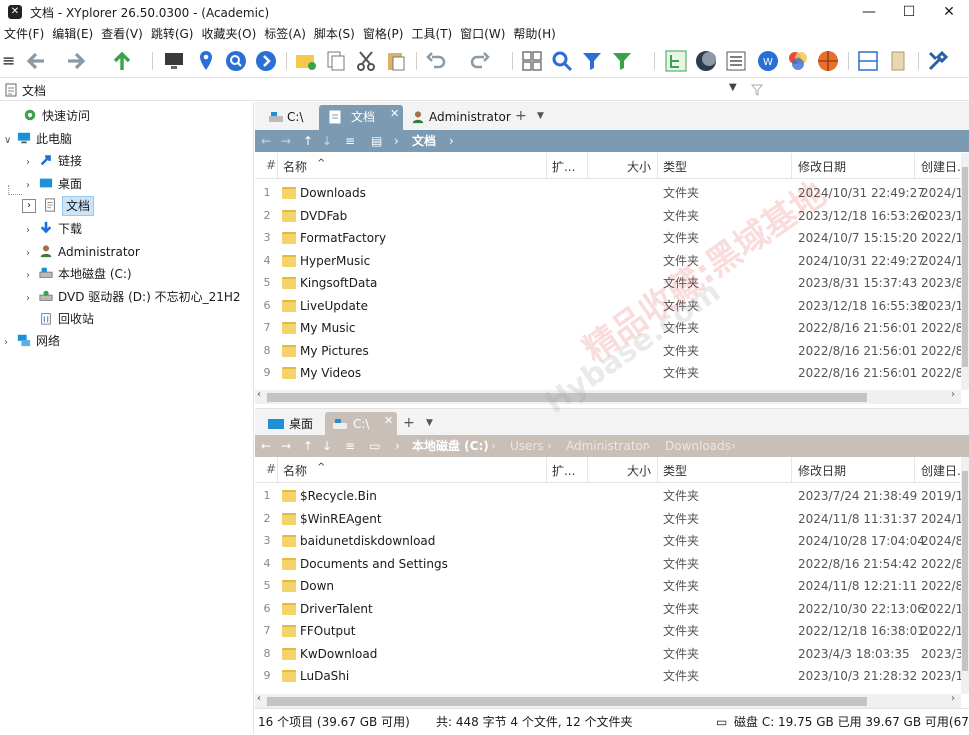 This screenshot has width=969, height=735. Describe the element at coordinates (295, 166) in the screenshot. I see `column-name: 名称` at that location.